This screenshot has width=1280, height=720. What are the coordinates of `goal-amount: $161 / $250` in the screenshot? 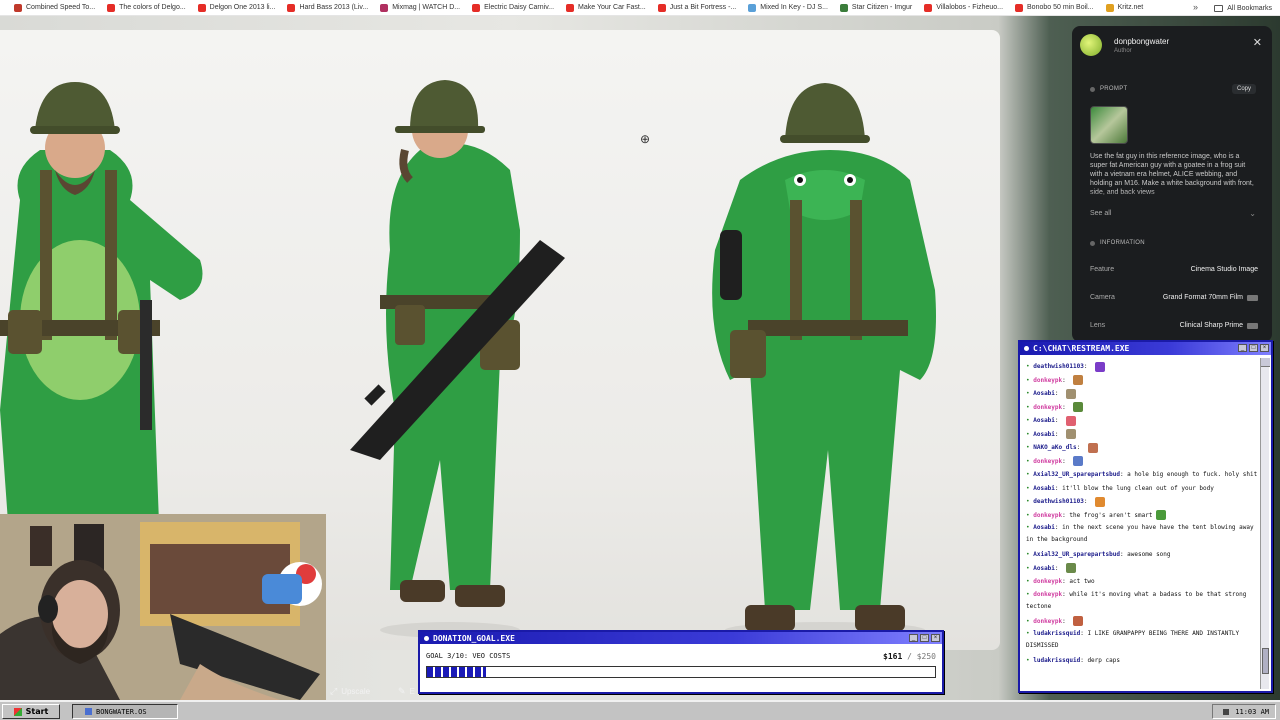 It's located at (909, 656).